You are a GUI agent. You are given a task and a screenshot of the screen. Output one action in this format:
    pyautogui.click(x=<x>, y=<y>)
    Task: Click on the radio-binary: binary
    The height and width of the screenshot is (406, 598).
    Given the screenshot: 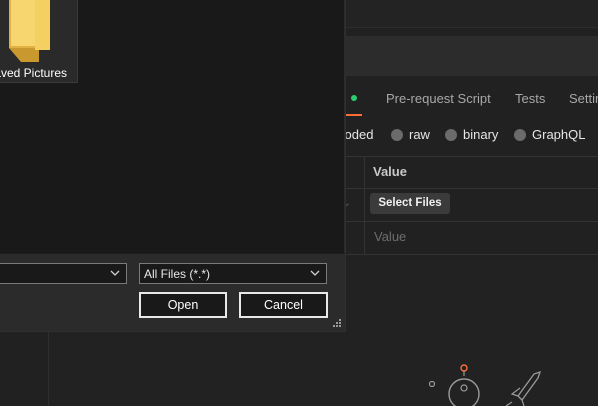 What is the action you would take?
    pyautogui.click(x=471, y=134)
    